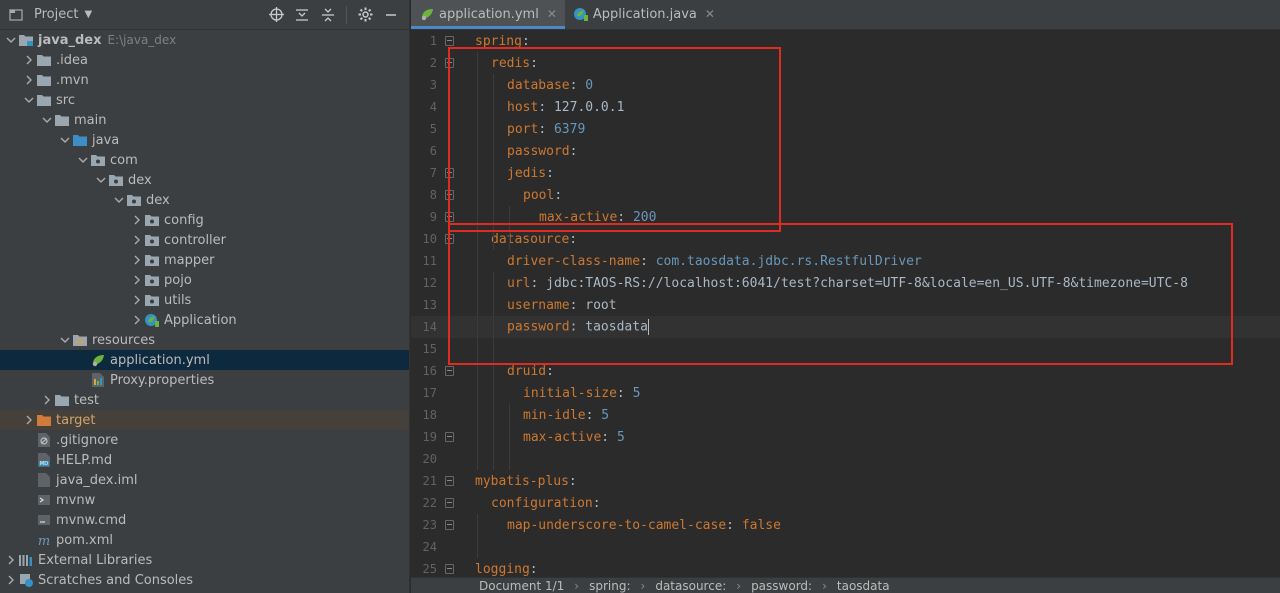 This screenshot has height=593, width=1280. What do you see at coordinates (429, 283) in the screenshot?
I see `line-number: 12` at bounding box center [429, 283].